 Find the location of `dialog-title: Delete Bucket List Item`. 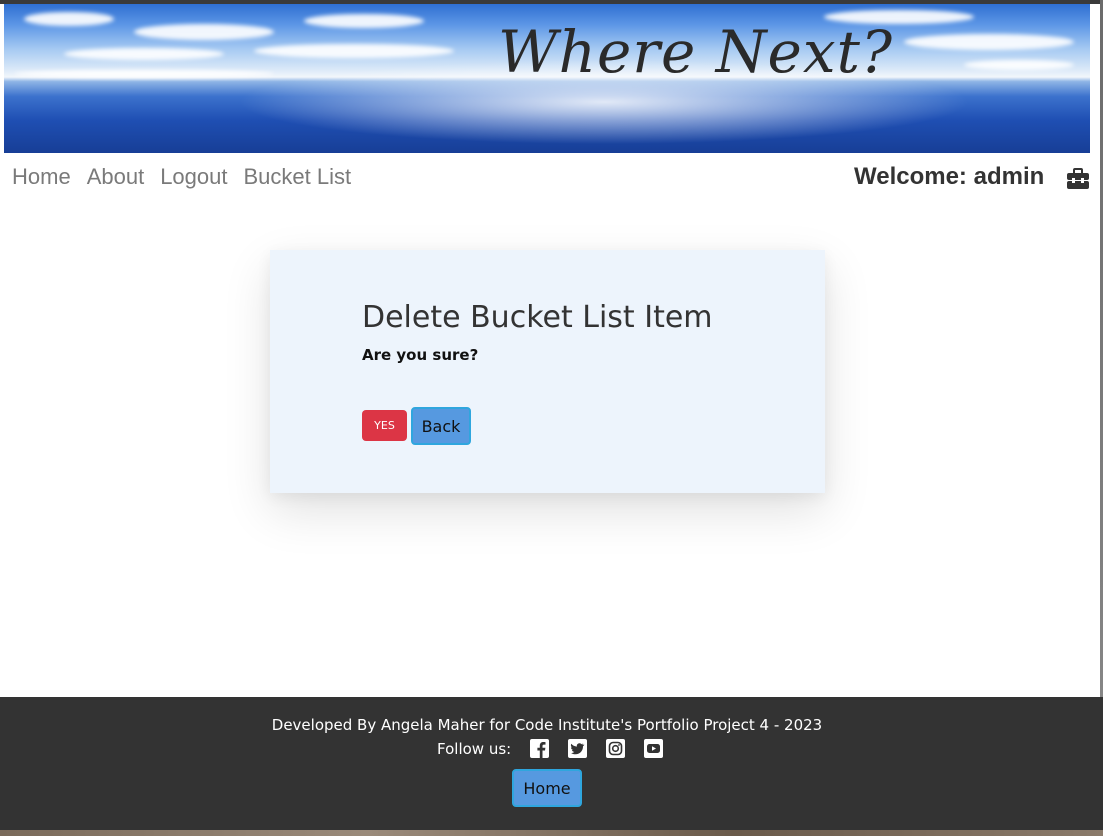

dialog-title: Delete Bucket List Item is located at coordinates (537, 317).